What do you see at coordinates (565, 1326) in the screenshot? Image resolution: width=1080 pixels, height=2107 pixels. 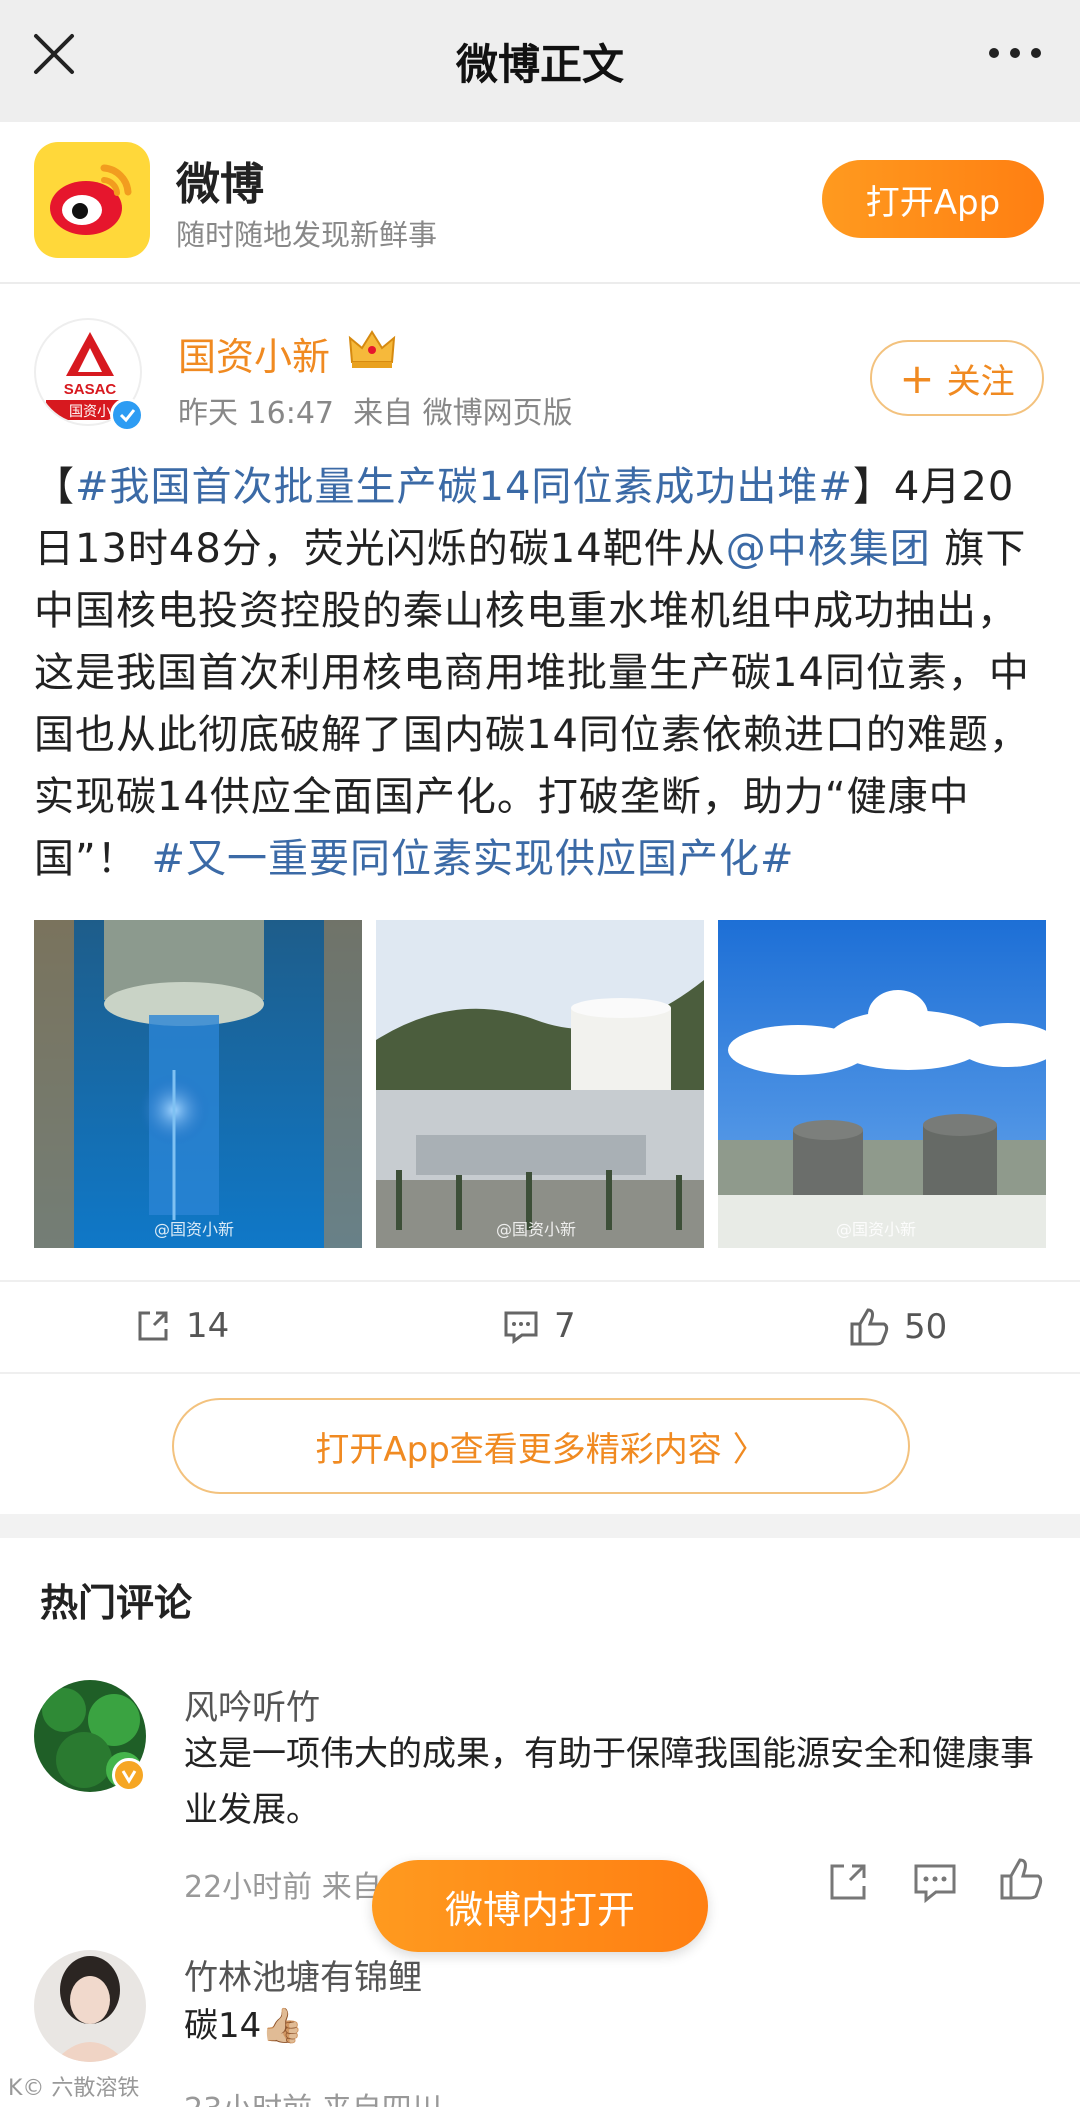 I see `comment-count: 7` at bounding box center [565, 1326].